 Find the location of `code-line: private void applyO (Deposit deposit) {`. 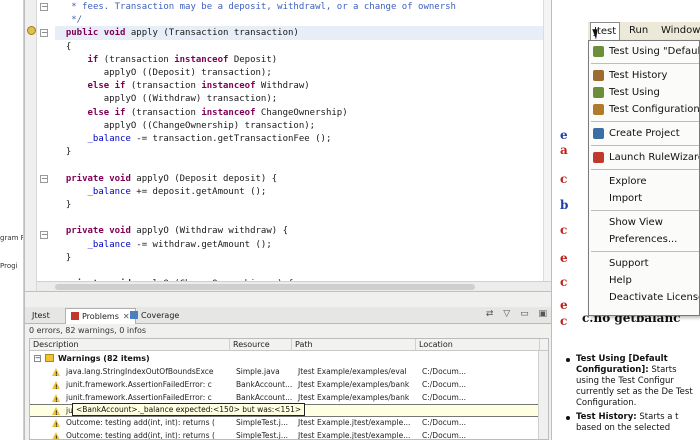

code-line: private void applyO (Deposit deposit) { is located at coordinates (303, 179).